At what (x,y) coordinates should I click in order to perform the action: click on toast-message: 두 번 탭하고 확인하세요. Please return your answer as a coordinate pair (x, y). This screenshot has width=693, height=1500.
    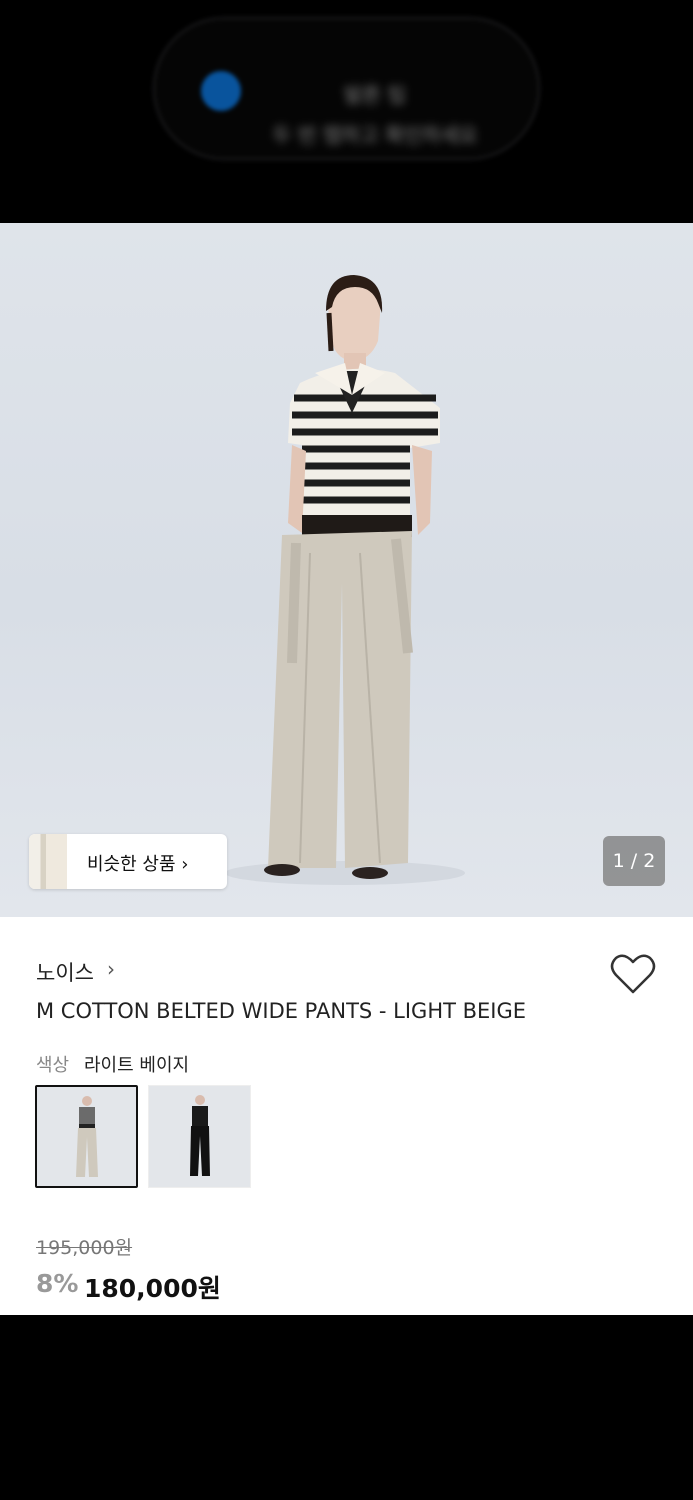
    Looking at the image, I should click on (375, 135).